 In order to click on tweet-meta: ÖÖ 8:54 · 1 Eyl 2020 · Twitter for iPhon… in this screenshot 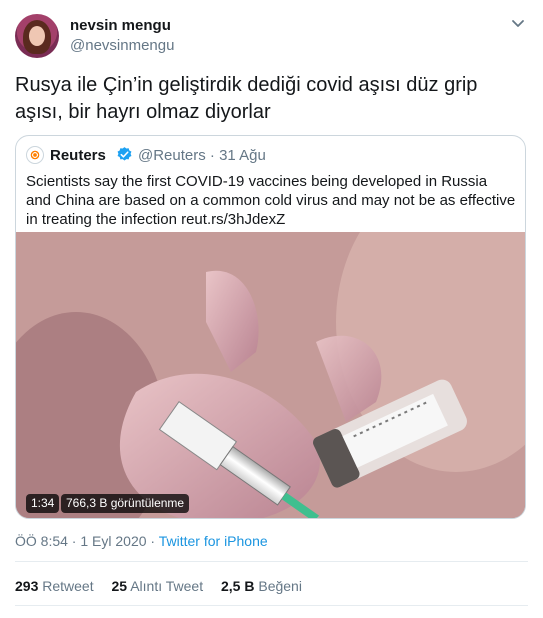, I will do `click(141, 541)`.